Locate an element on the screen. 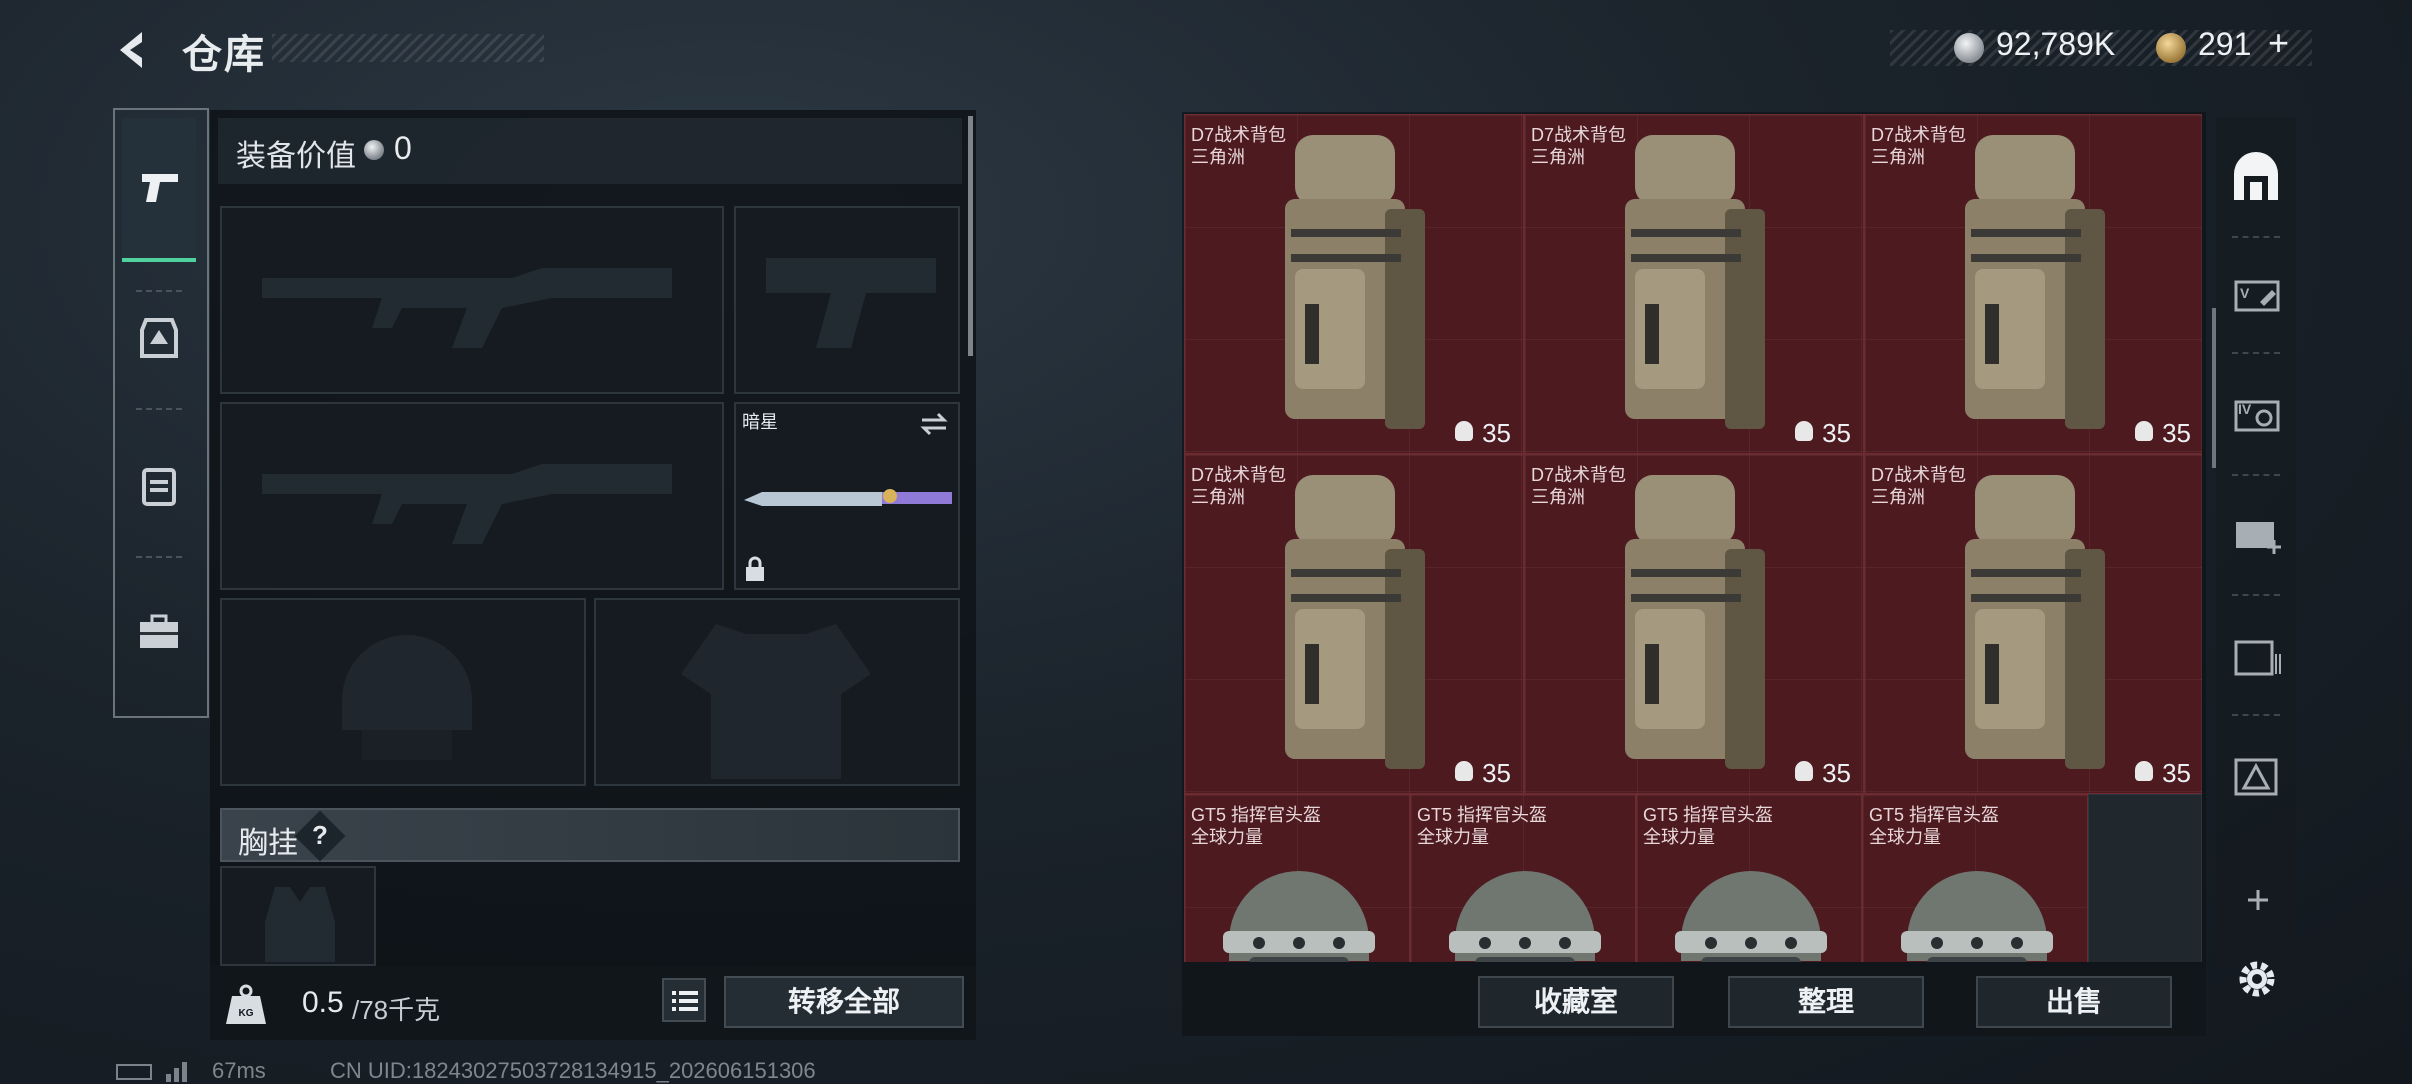 This screenshot has width=2412, height=1084. list-view-button is located at coordinates (684, 1000).